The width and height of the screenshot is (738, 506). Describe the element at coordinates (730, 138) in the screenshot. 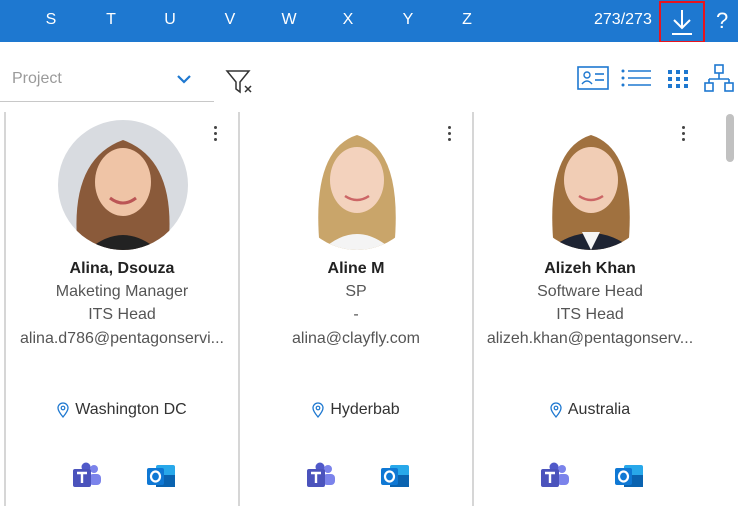

I see `scrollbar-thumb` at that location.